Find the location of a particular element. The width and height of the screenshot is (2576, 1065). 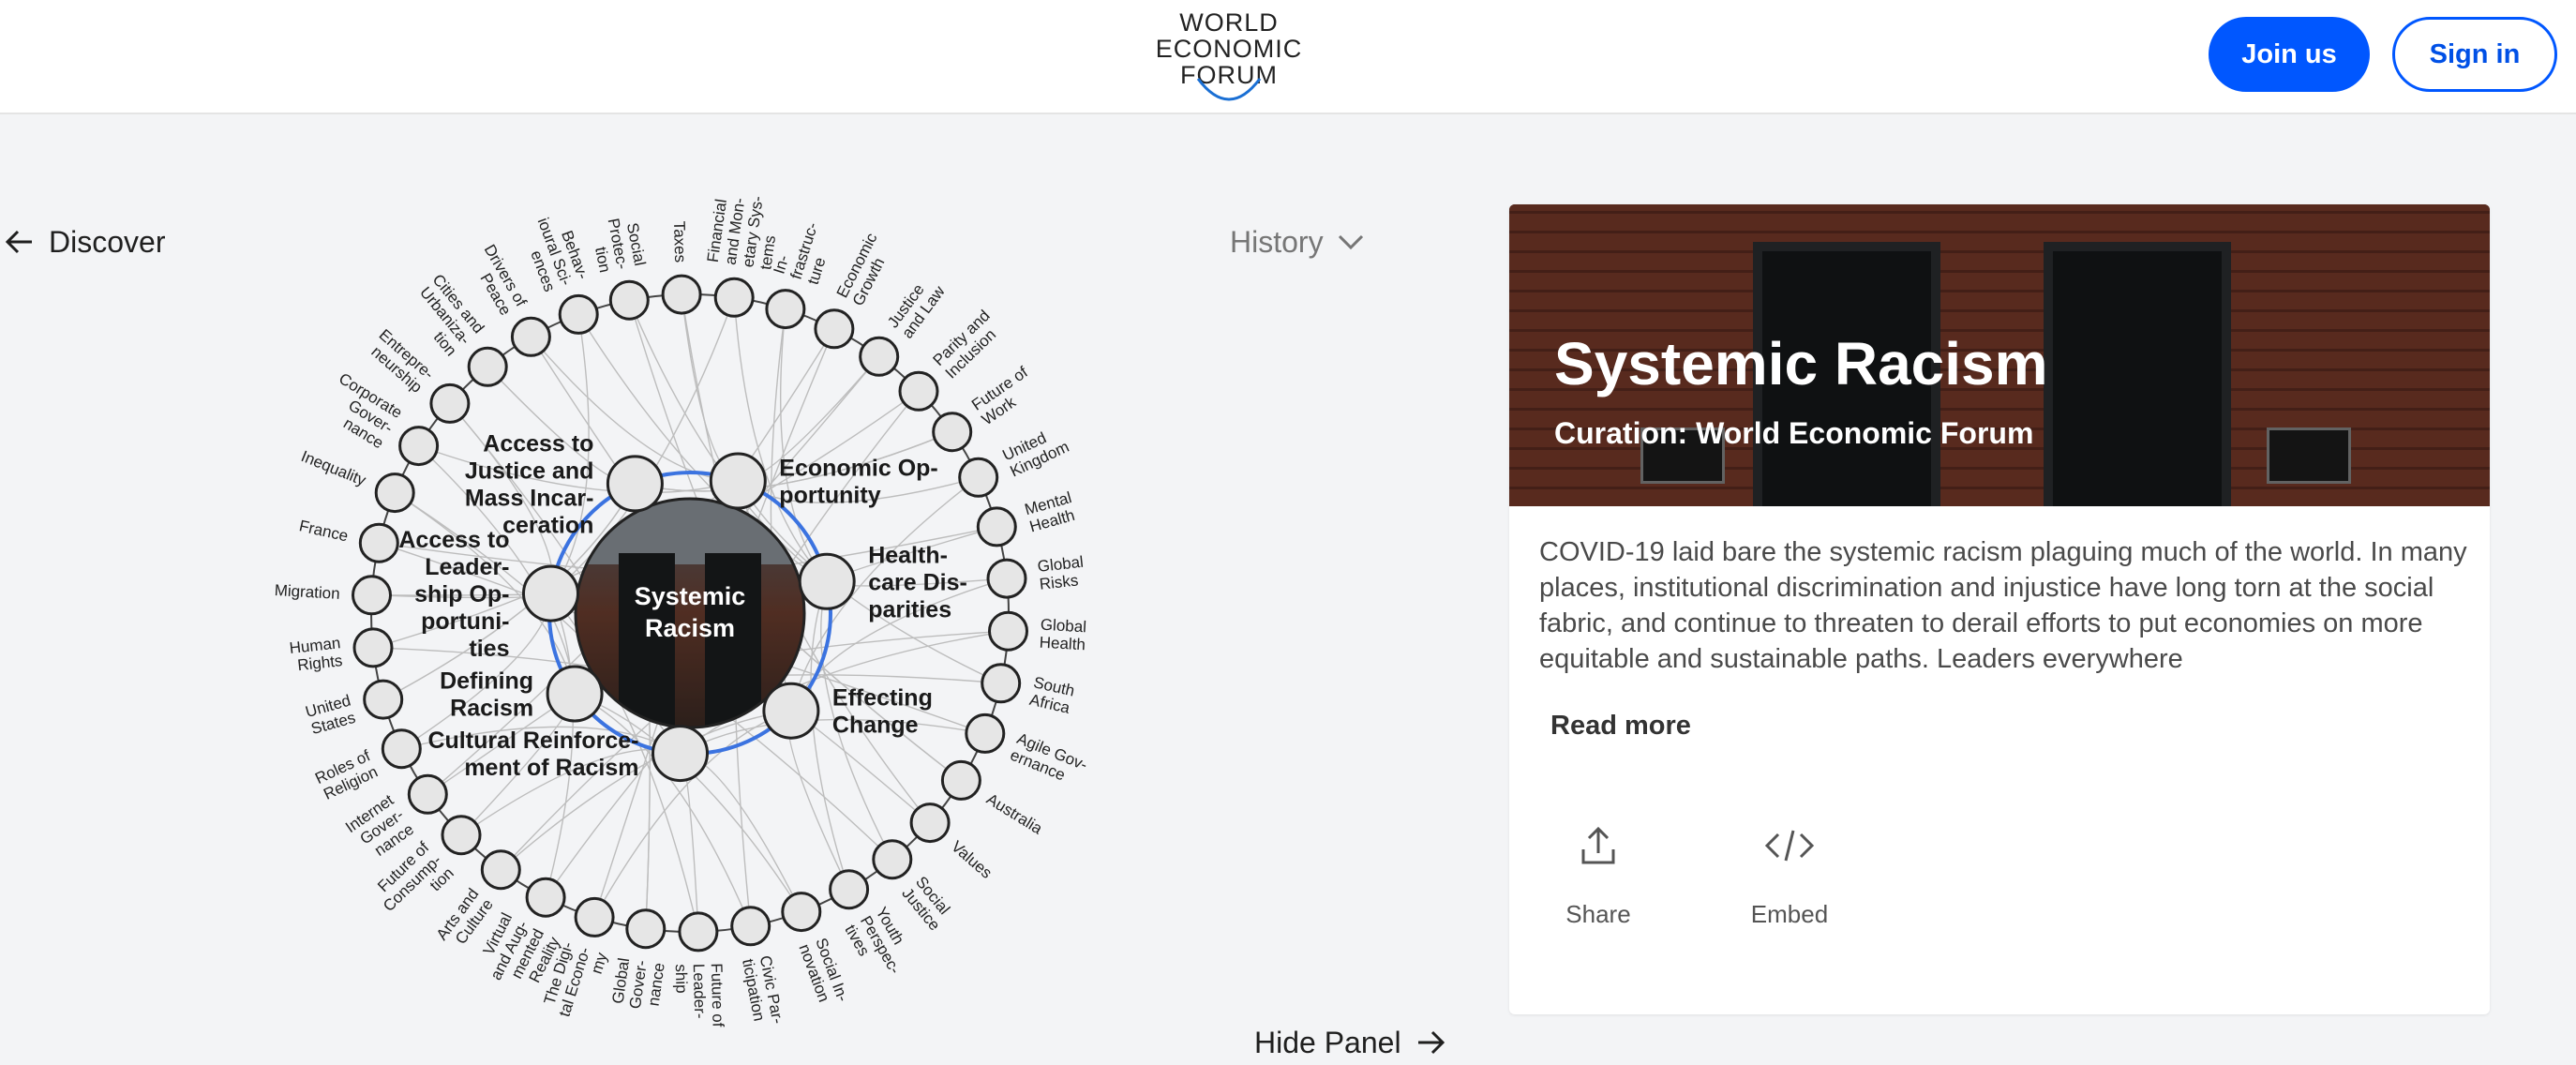

history-dropdown: History is located at coordinates (1297, 242).